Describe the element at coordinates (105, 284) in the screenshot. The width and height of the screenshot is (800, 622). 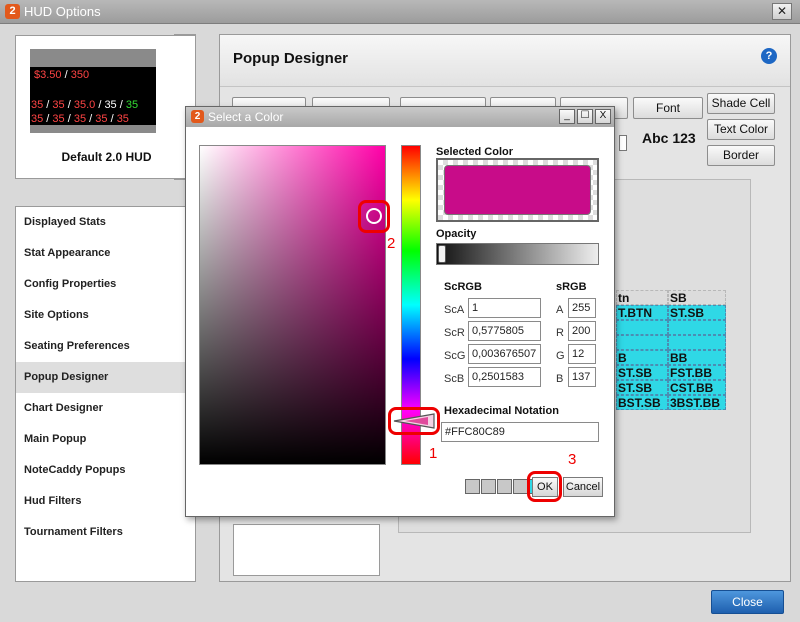
I see `nav-item-config-properties: Config Properties` at that location.